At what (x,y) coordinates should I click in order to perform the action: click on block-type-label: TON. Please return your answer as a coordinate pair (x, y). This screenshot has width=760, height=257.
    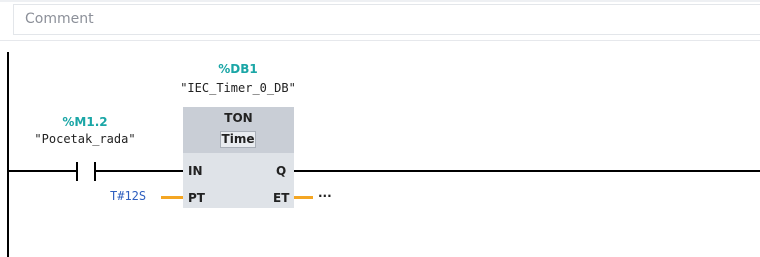
    Looking at the image, I should click on (238, 118).